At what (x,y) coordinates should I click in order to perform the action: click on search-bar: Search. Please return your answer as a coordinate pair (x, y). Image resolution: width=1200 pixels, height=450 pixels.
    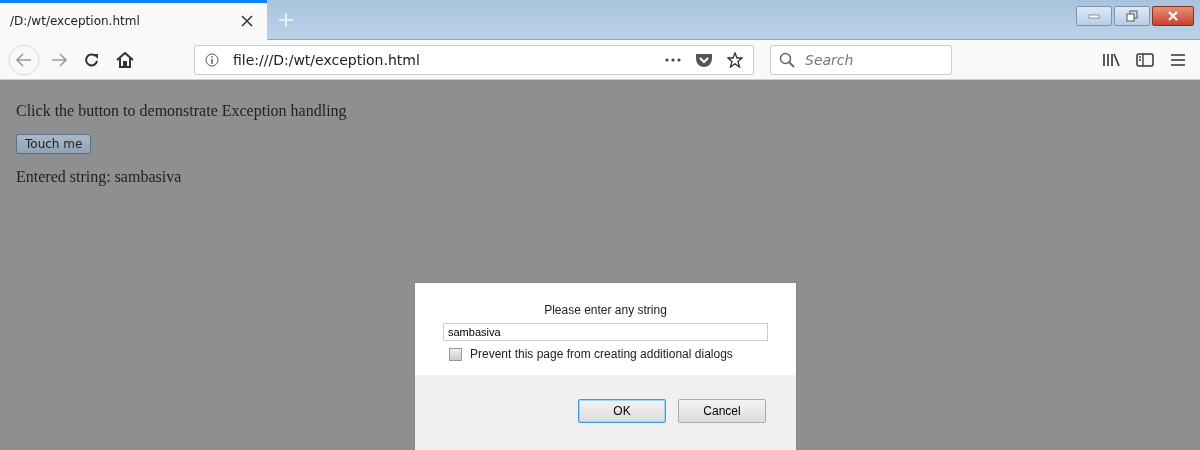
    Looking at the image, I should click on (861, 59).